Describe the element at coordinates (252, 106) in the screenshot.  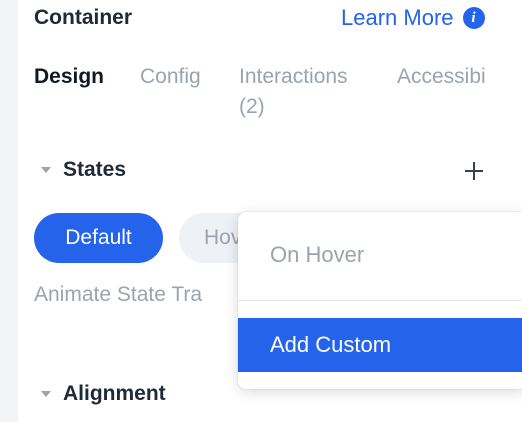
I see `tab-interactions-count: (2)` at that location.